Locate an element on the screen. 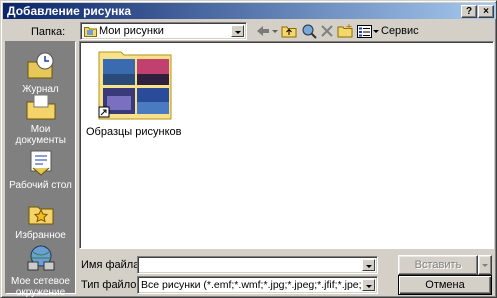 The height and width of the screenshot is (298, 497). search-web-button is located at coordinates (309, 31).